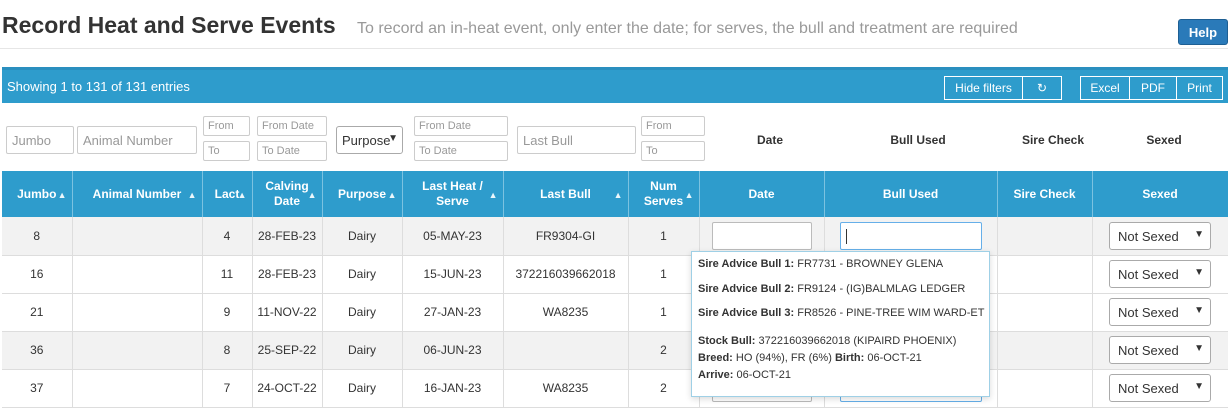 The image size is (1228, 408). What do you see at coordinates (137, 194) in the screenshot?
I see `col-header-animal-number: Animal Number ▲` at bounding box center [137, 194].